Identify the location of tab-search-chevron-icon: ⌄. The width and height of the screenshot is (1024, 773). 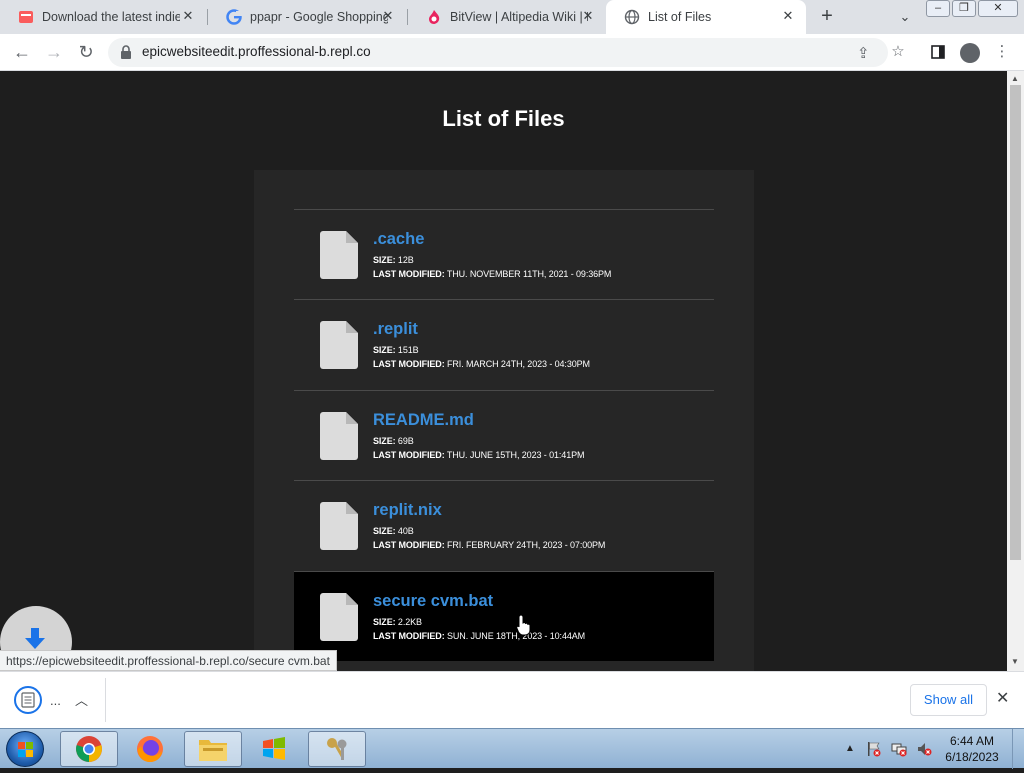
(905, 17).